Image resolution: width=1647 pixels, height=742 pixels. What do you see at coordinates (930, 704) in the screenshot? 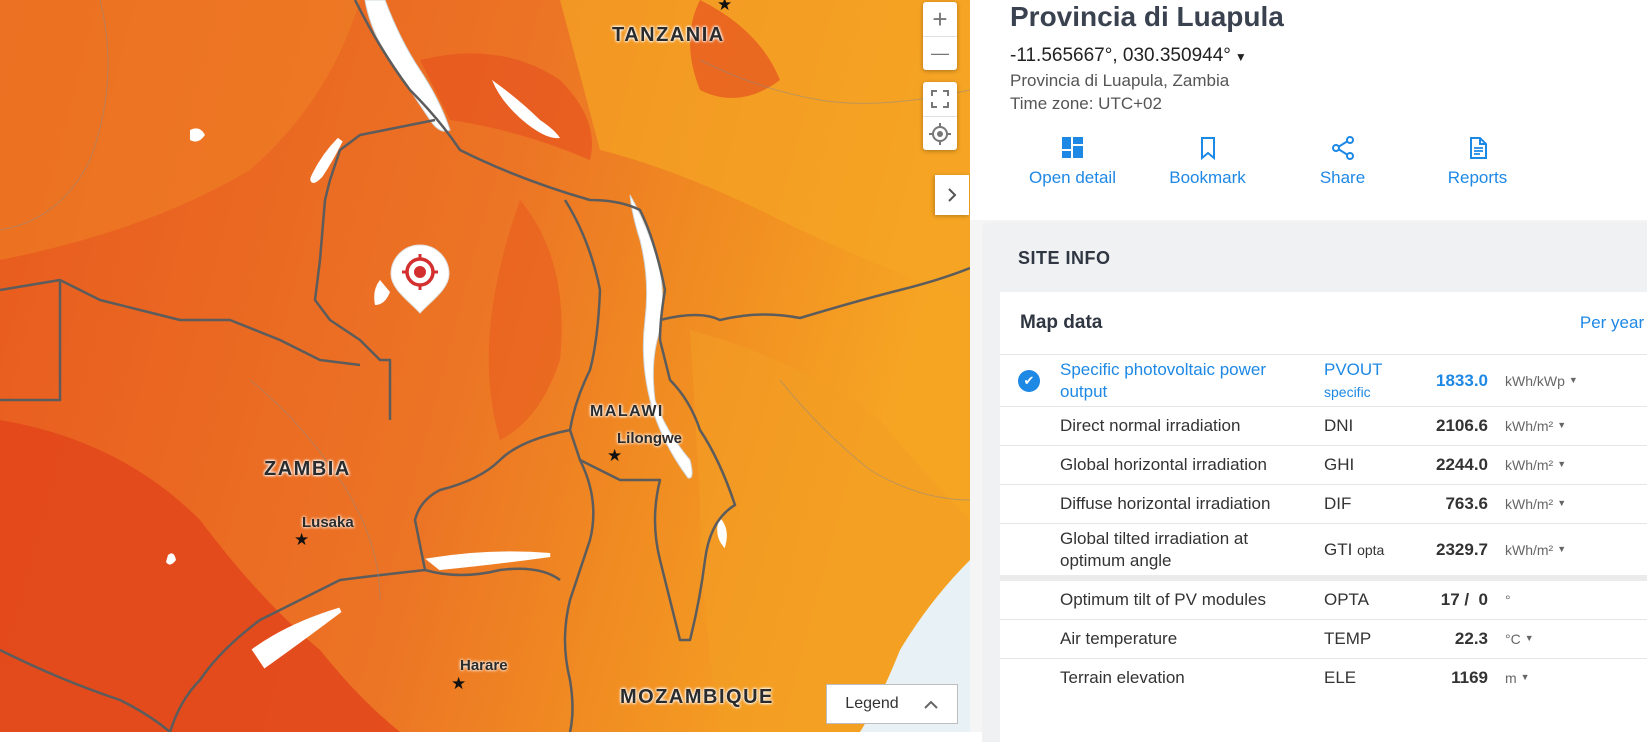
I see `chevron-up-icon` at bounding box center [930, 704].